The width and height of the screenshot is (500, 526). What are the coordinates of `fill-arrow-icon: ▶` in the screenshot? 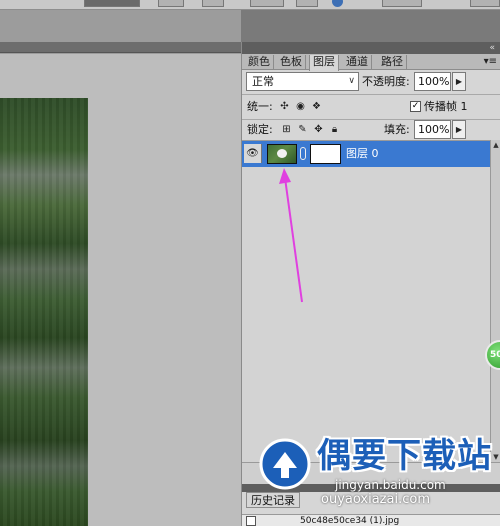 It's located at (459, 129).